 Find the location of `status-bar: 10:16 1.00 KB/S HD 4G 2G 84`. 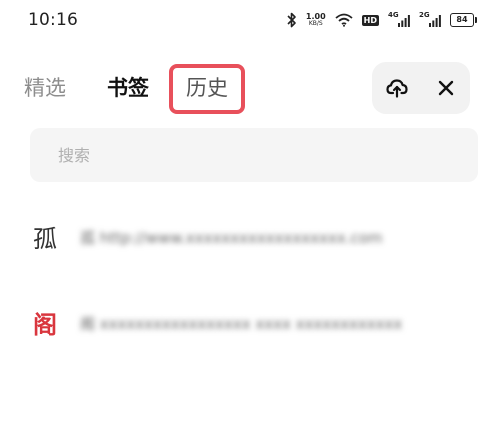

status-bar: 10:16 1.00 KB/S HD 4G 2G 84 is located at coordinates (250, 22).